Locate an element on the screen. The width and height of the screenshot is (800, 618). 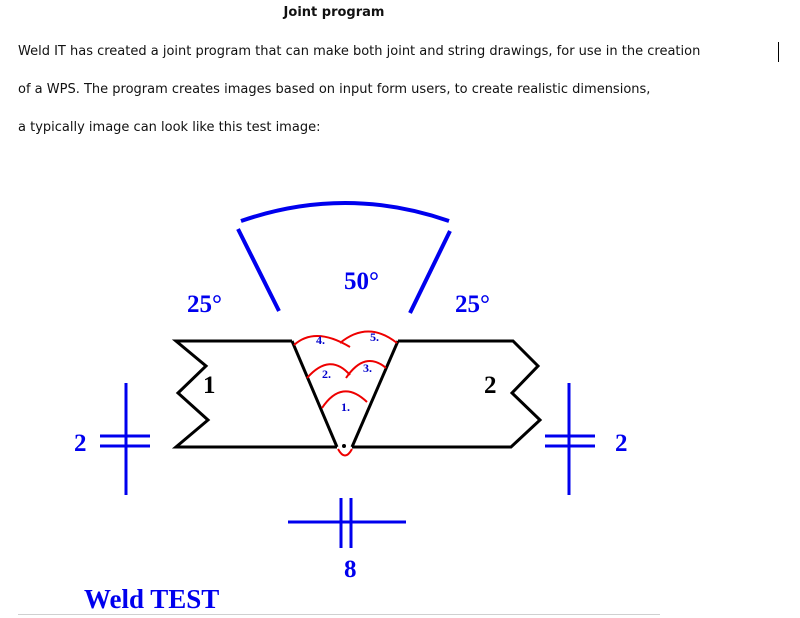
figure-caption: Weld TEST is located at coordinates (151, 599).